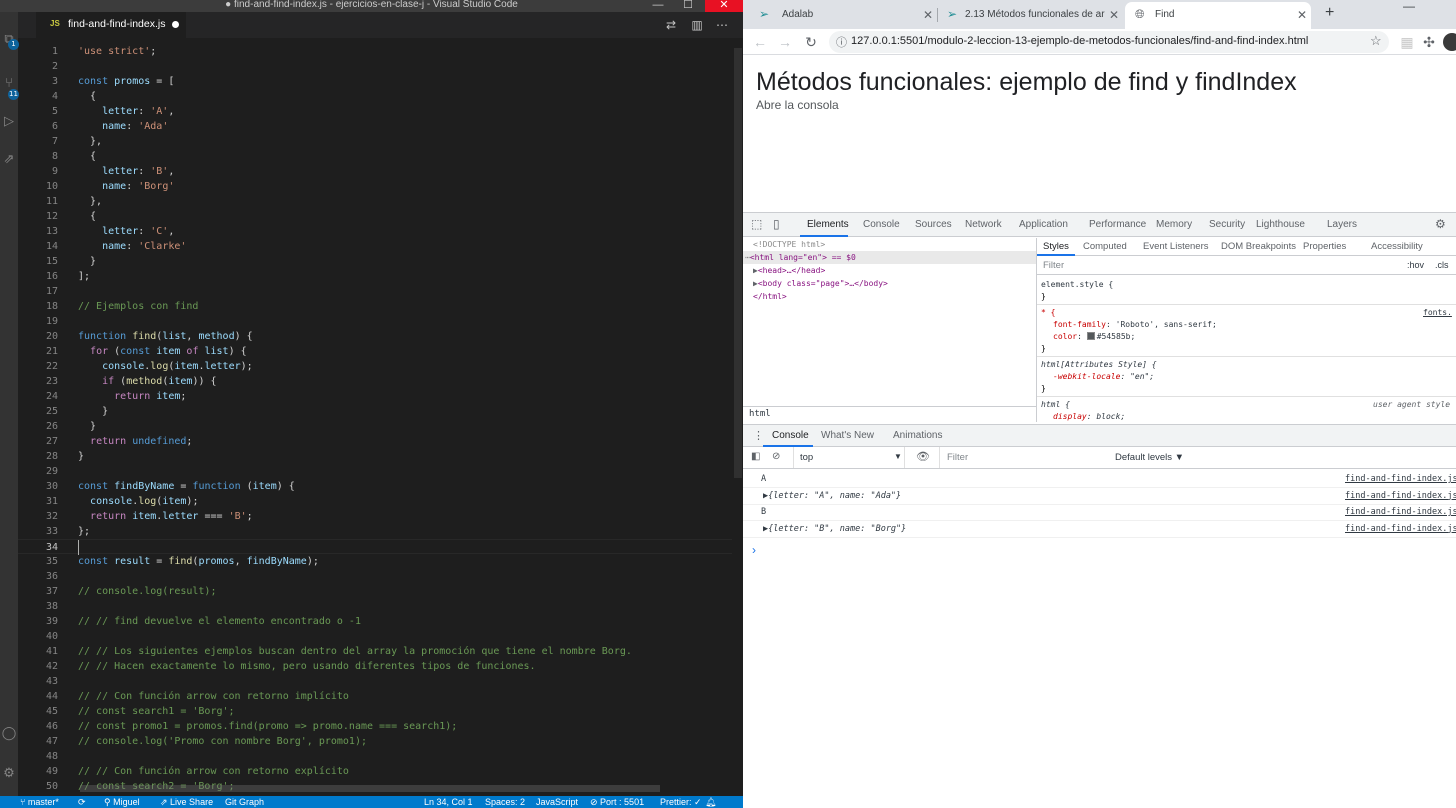  I want to click on code-line: 33};, so click(375, 531).